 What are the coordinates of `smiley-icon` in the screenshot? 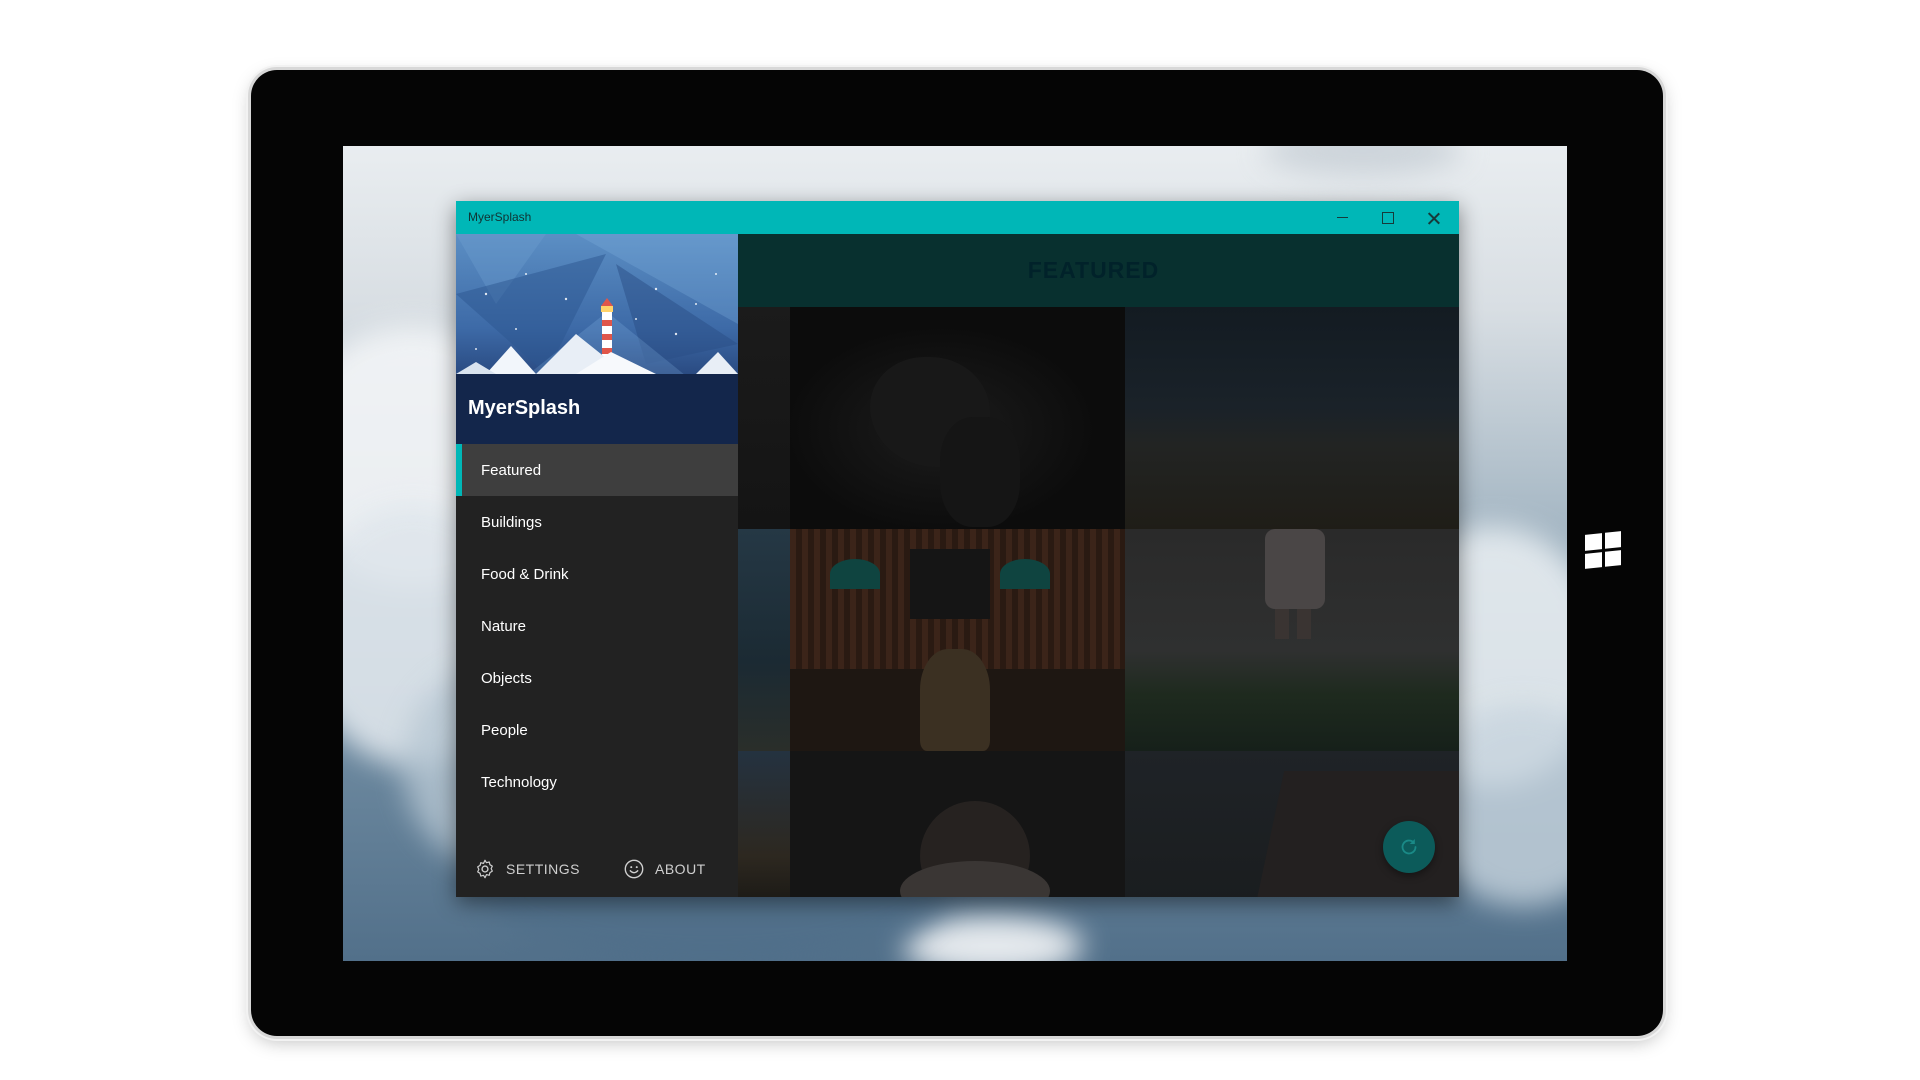 It's located at (634, 869).